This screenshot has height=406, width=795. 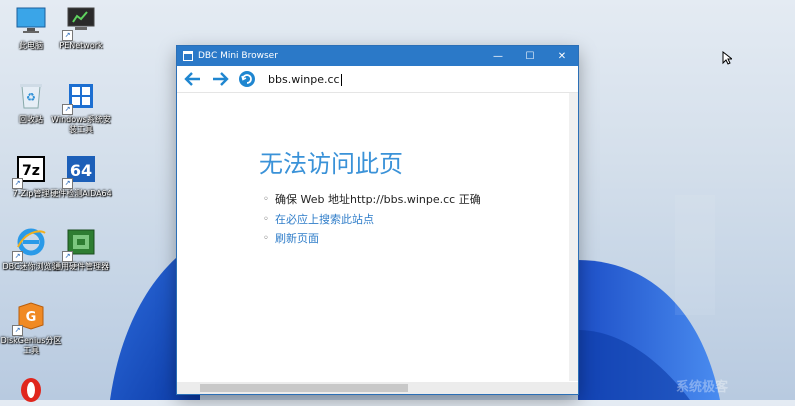 I want to click on desktop-icon-diskgenius: G ↗ DiskGenius分区工具, so click(x=31, y=328).